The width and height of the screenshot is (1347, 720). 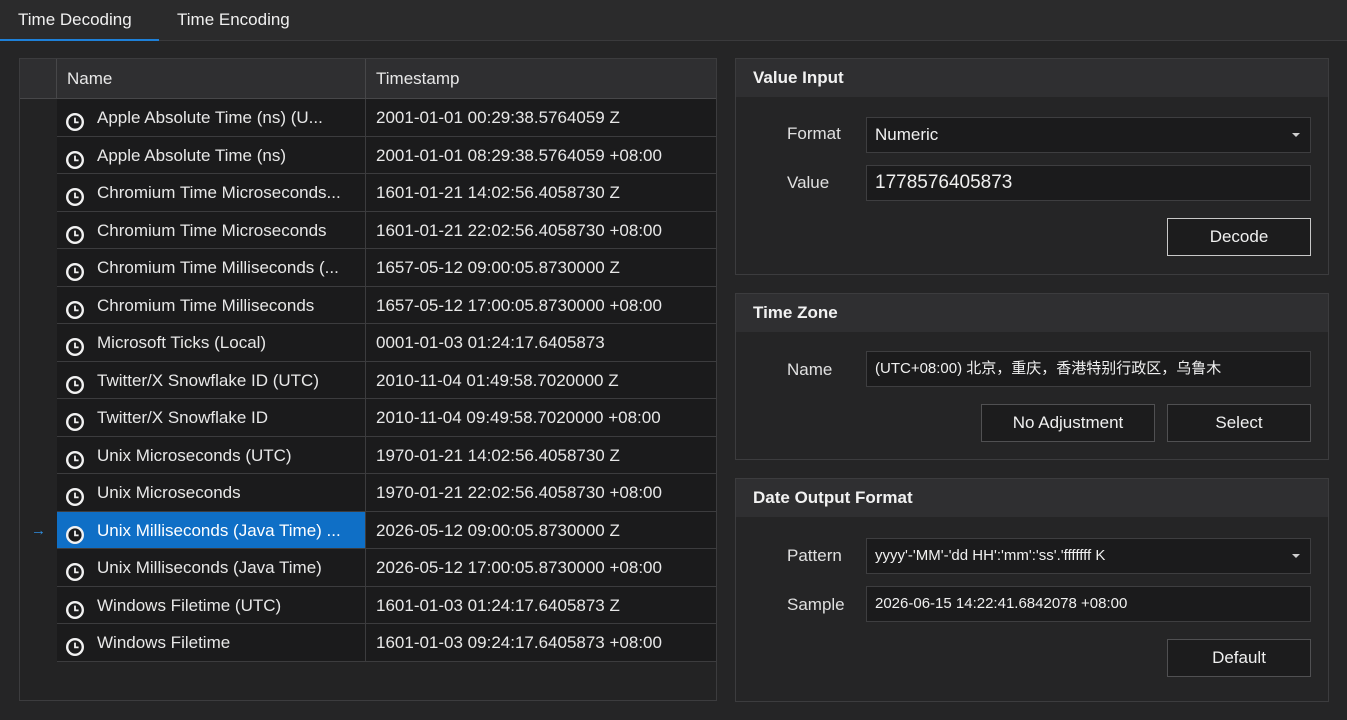 I want to click on column-header-name: Name, so click(x=211, y=79).